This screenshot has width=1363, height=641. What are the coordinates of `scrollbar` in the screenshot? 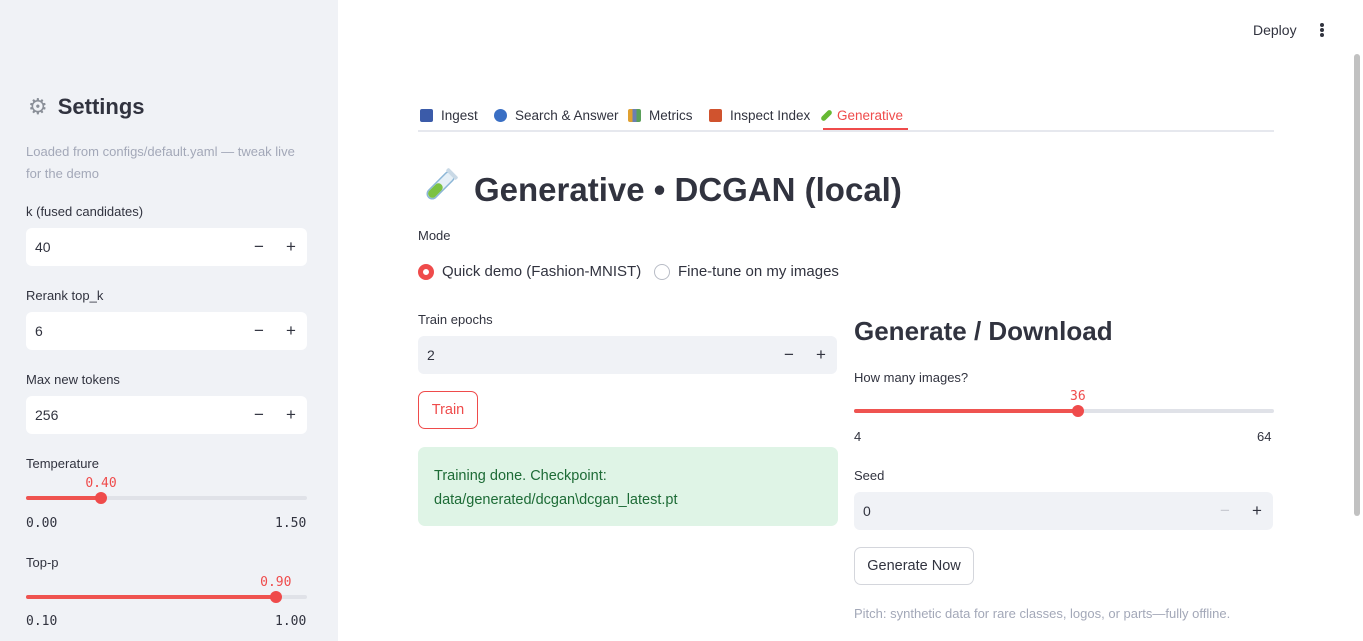 It's located at (1357, 285).